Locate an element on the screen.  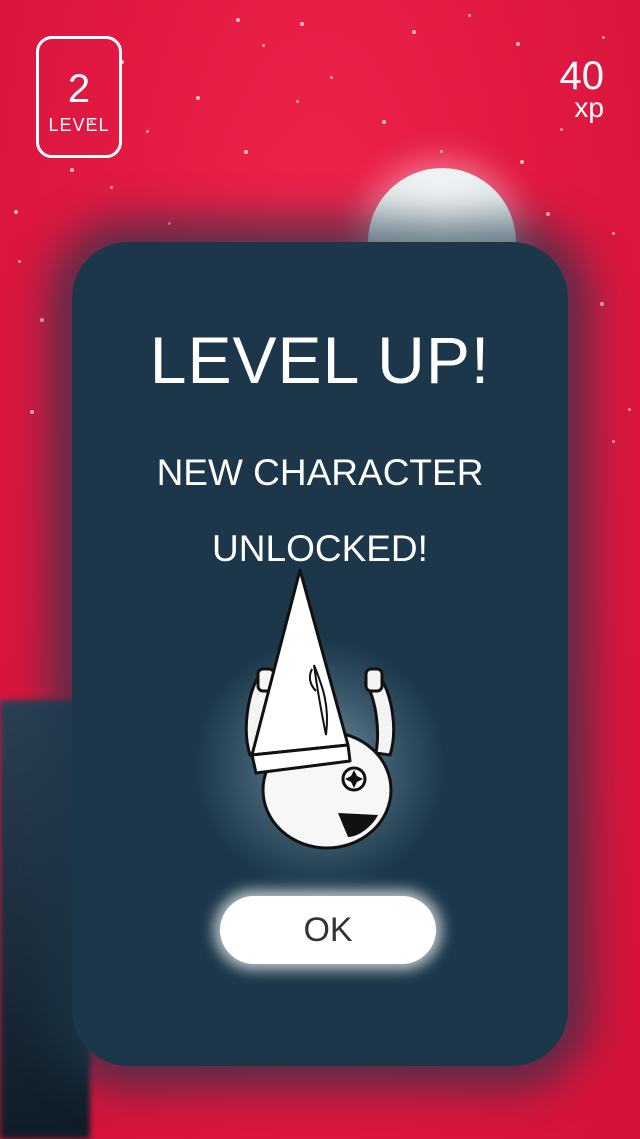
dialog-title: LEVEL UP! is located at coordinates (320, 360).